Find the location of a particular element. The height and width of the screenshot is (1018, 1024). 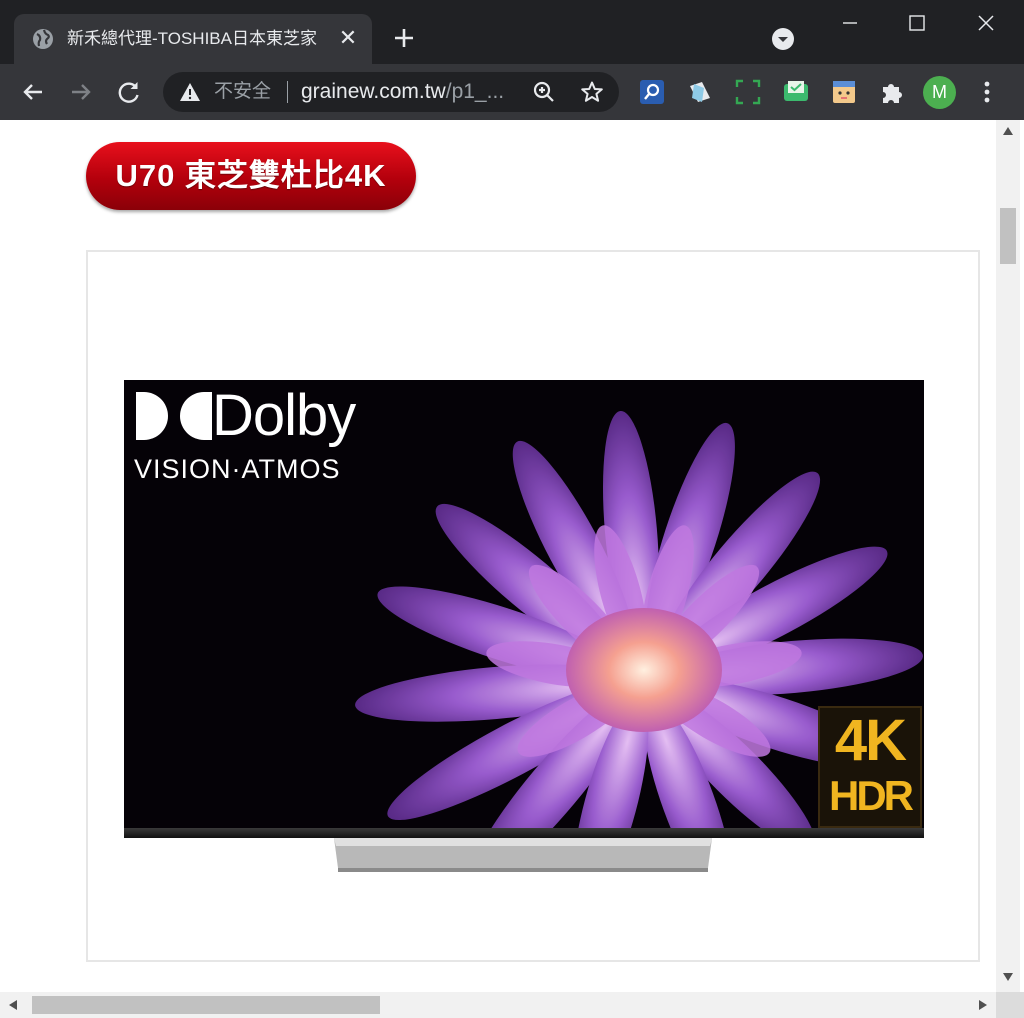

close-window-icon is located at coordinates (986, 23).